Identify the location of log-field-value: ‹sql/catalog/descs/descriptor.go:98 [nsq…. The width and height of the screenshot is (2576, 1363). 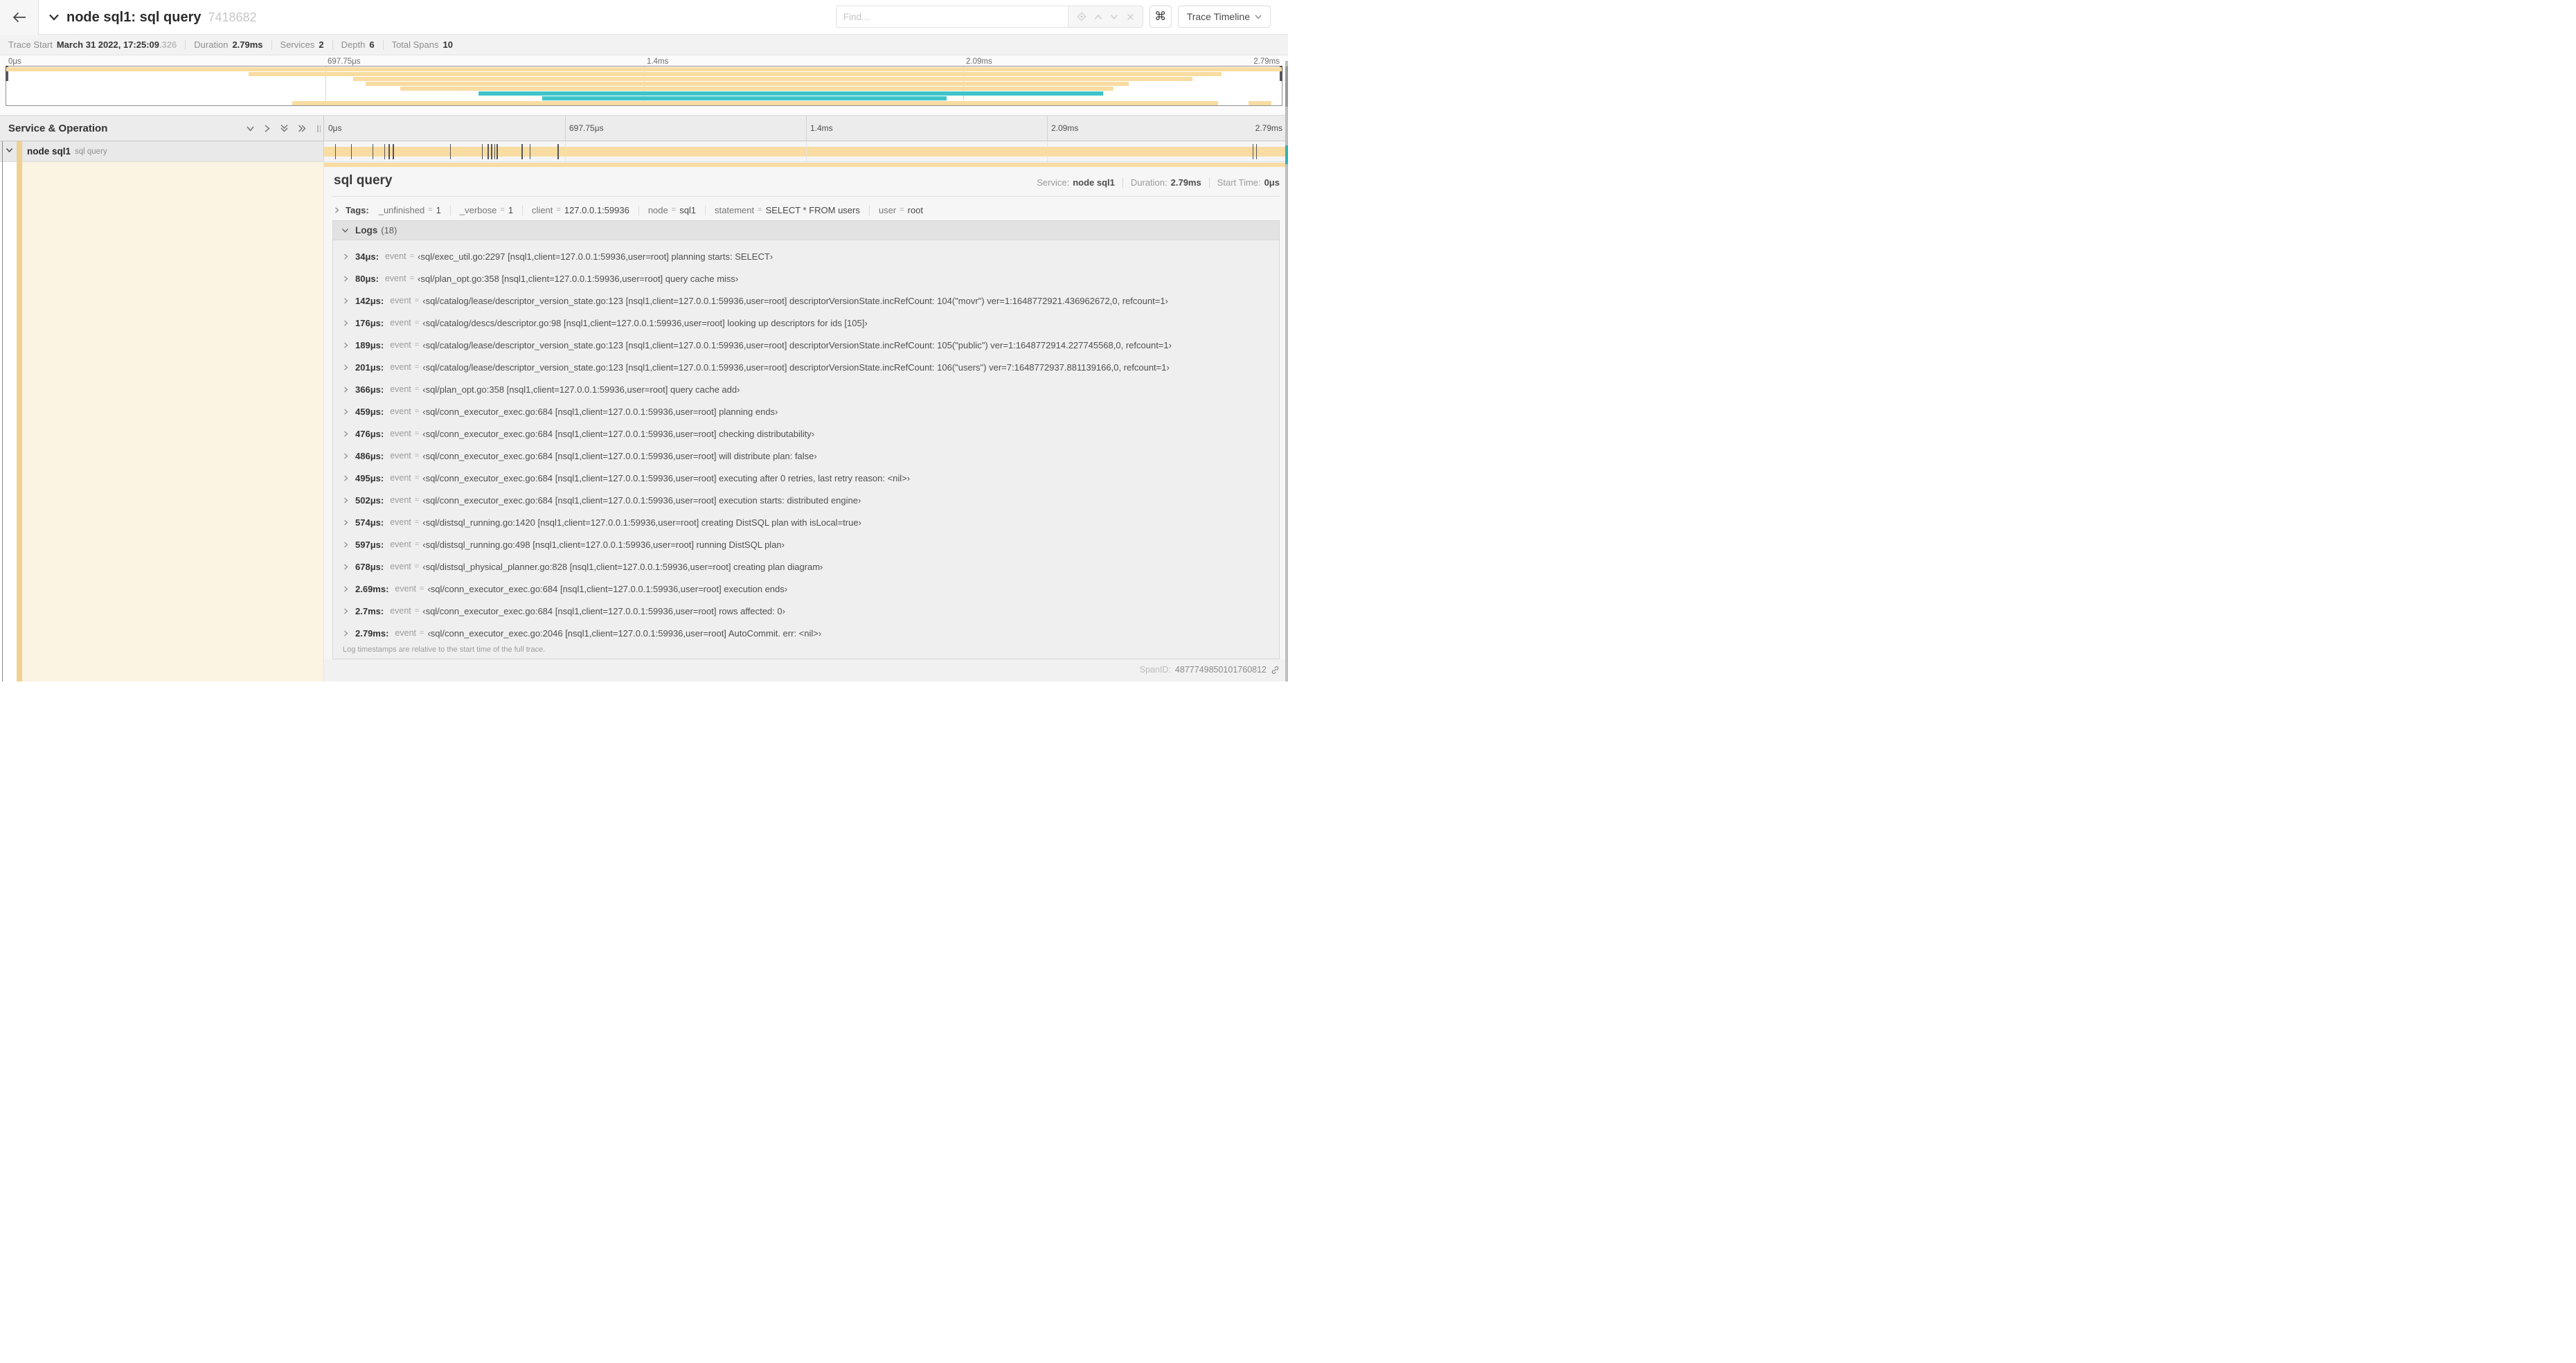
(645, 322).